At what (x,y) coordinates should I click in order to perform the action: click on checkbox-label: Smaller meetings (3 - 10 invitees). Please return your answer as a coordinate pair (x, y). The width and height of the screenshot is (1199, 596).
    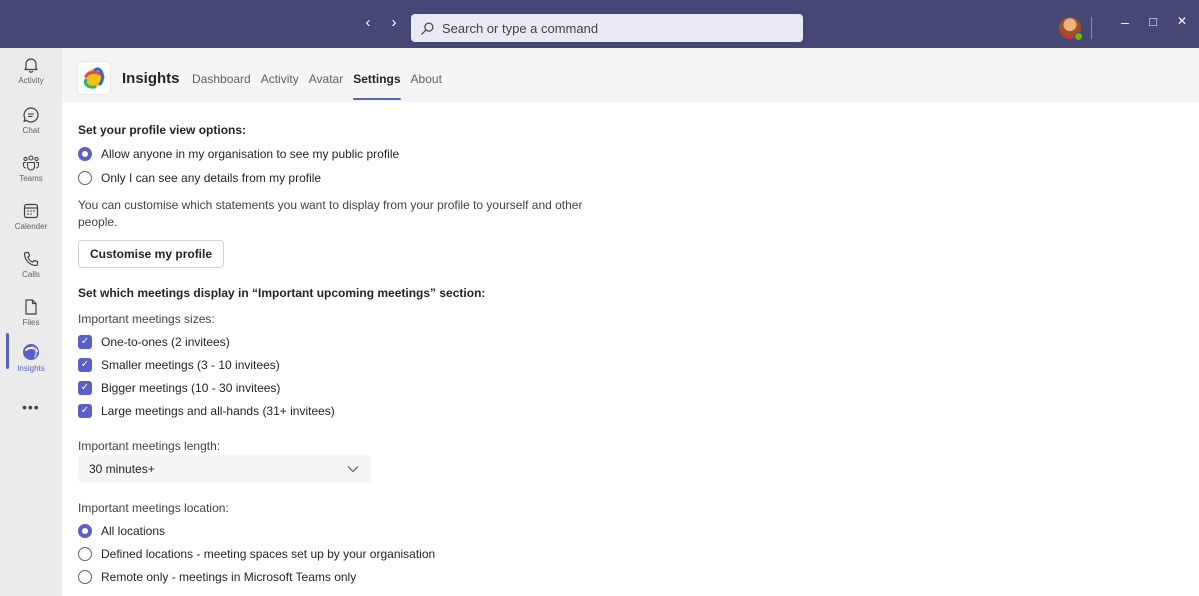
    Looking at the image, I should click on (190, 365).